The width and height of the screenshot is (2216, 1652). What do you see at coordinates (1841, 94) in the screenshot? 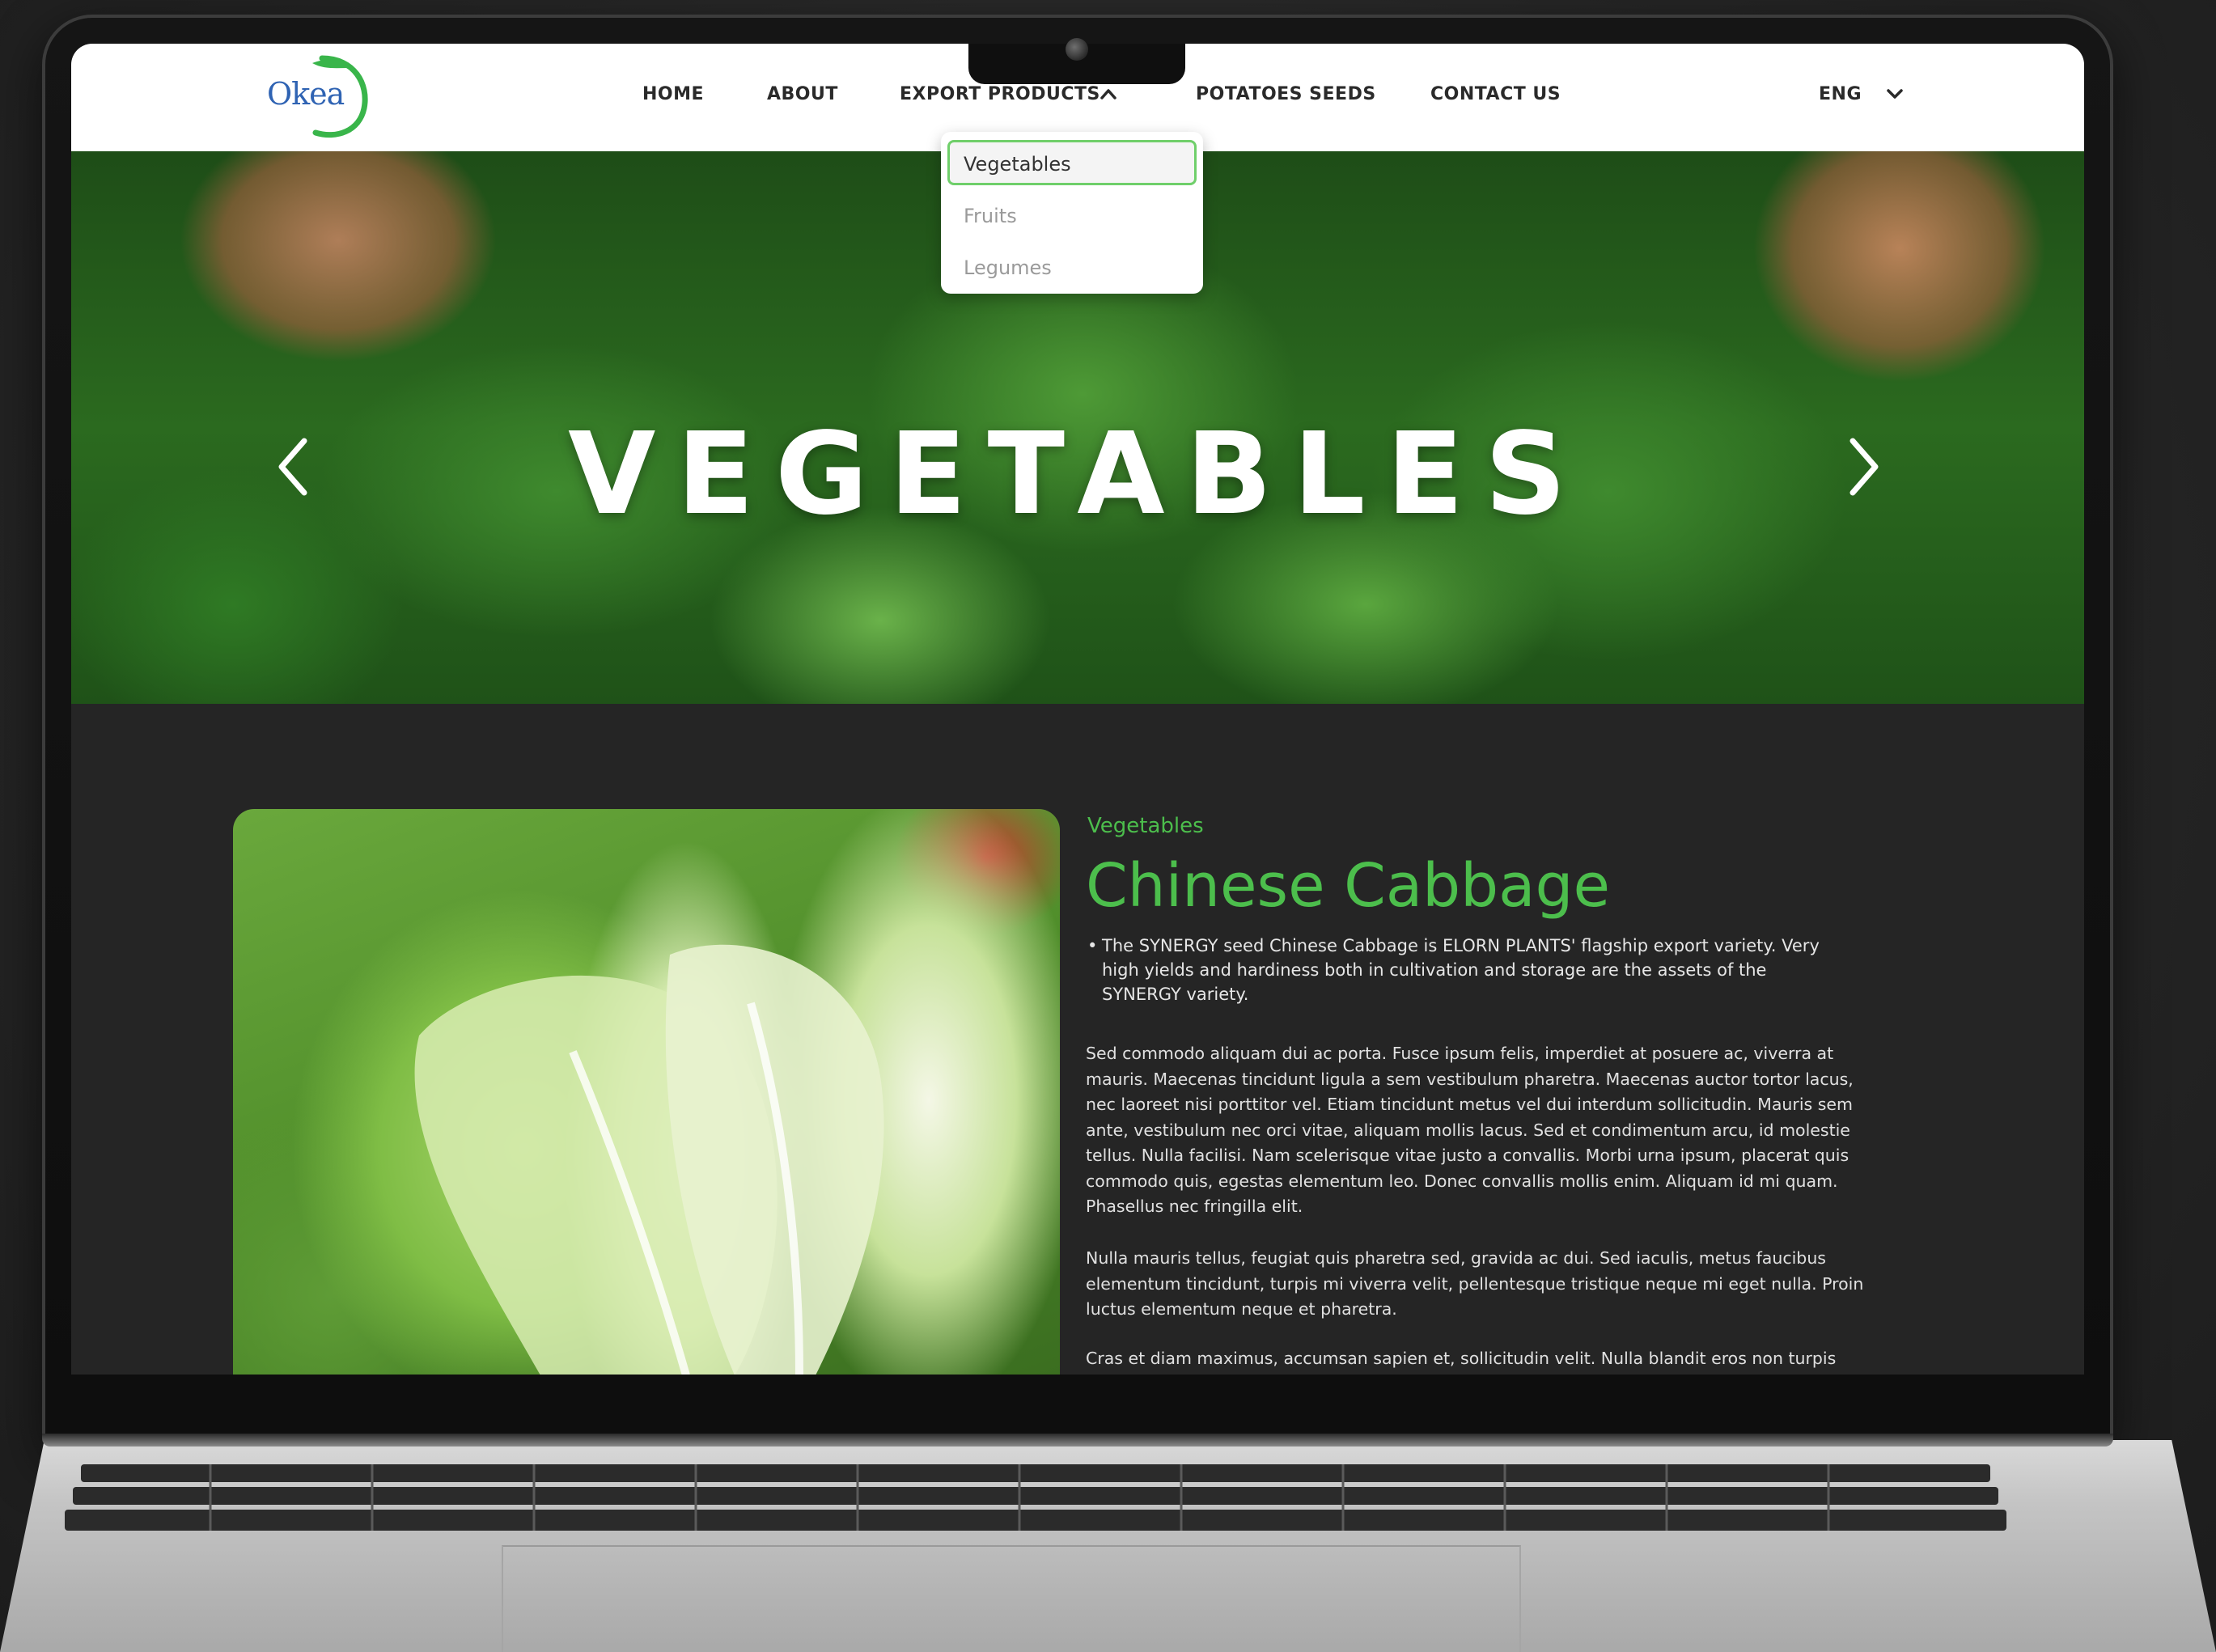
I see `language-selector: ENG` at bounding box center [1841, 94].